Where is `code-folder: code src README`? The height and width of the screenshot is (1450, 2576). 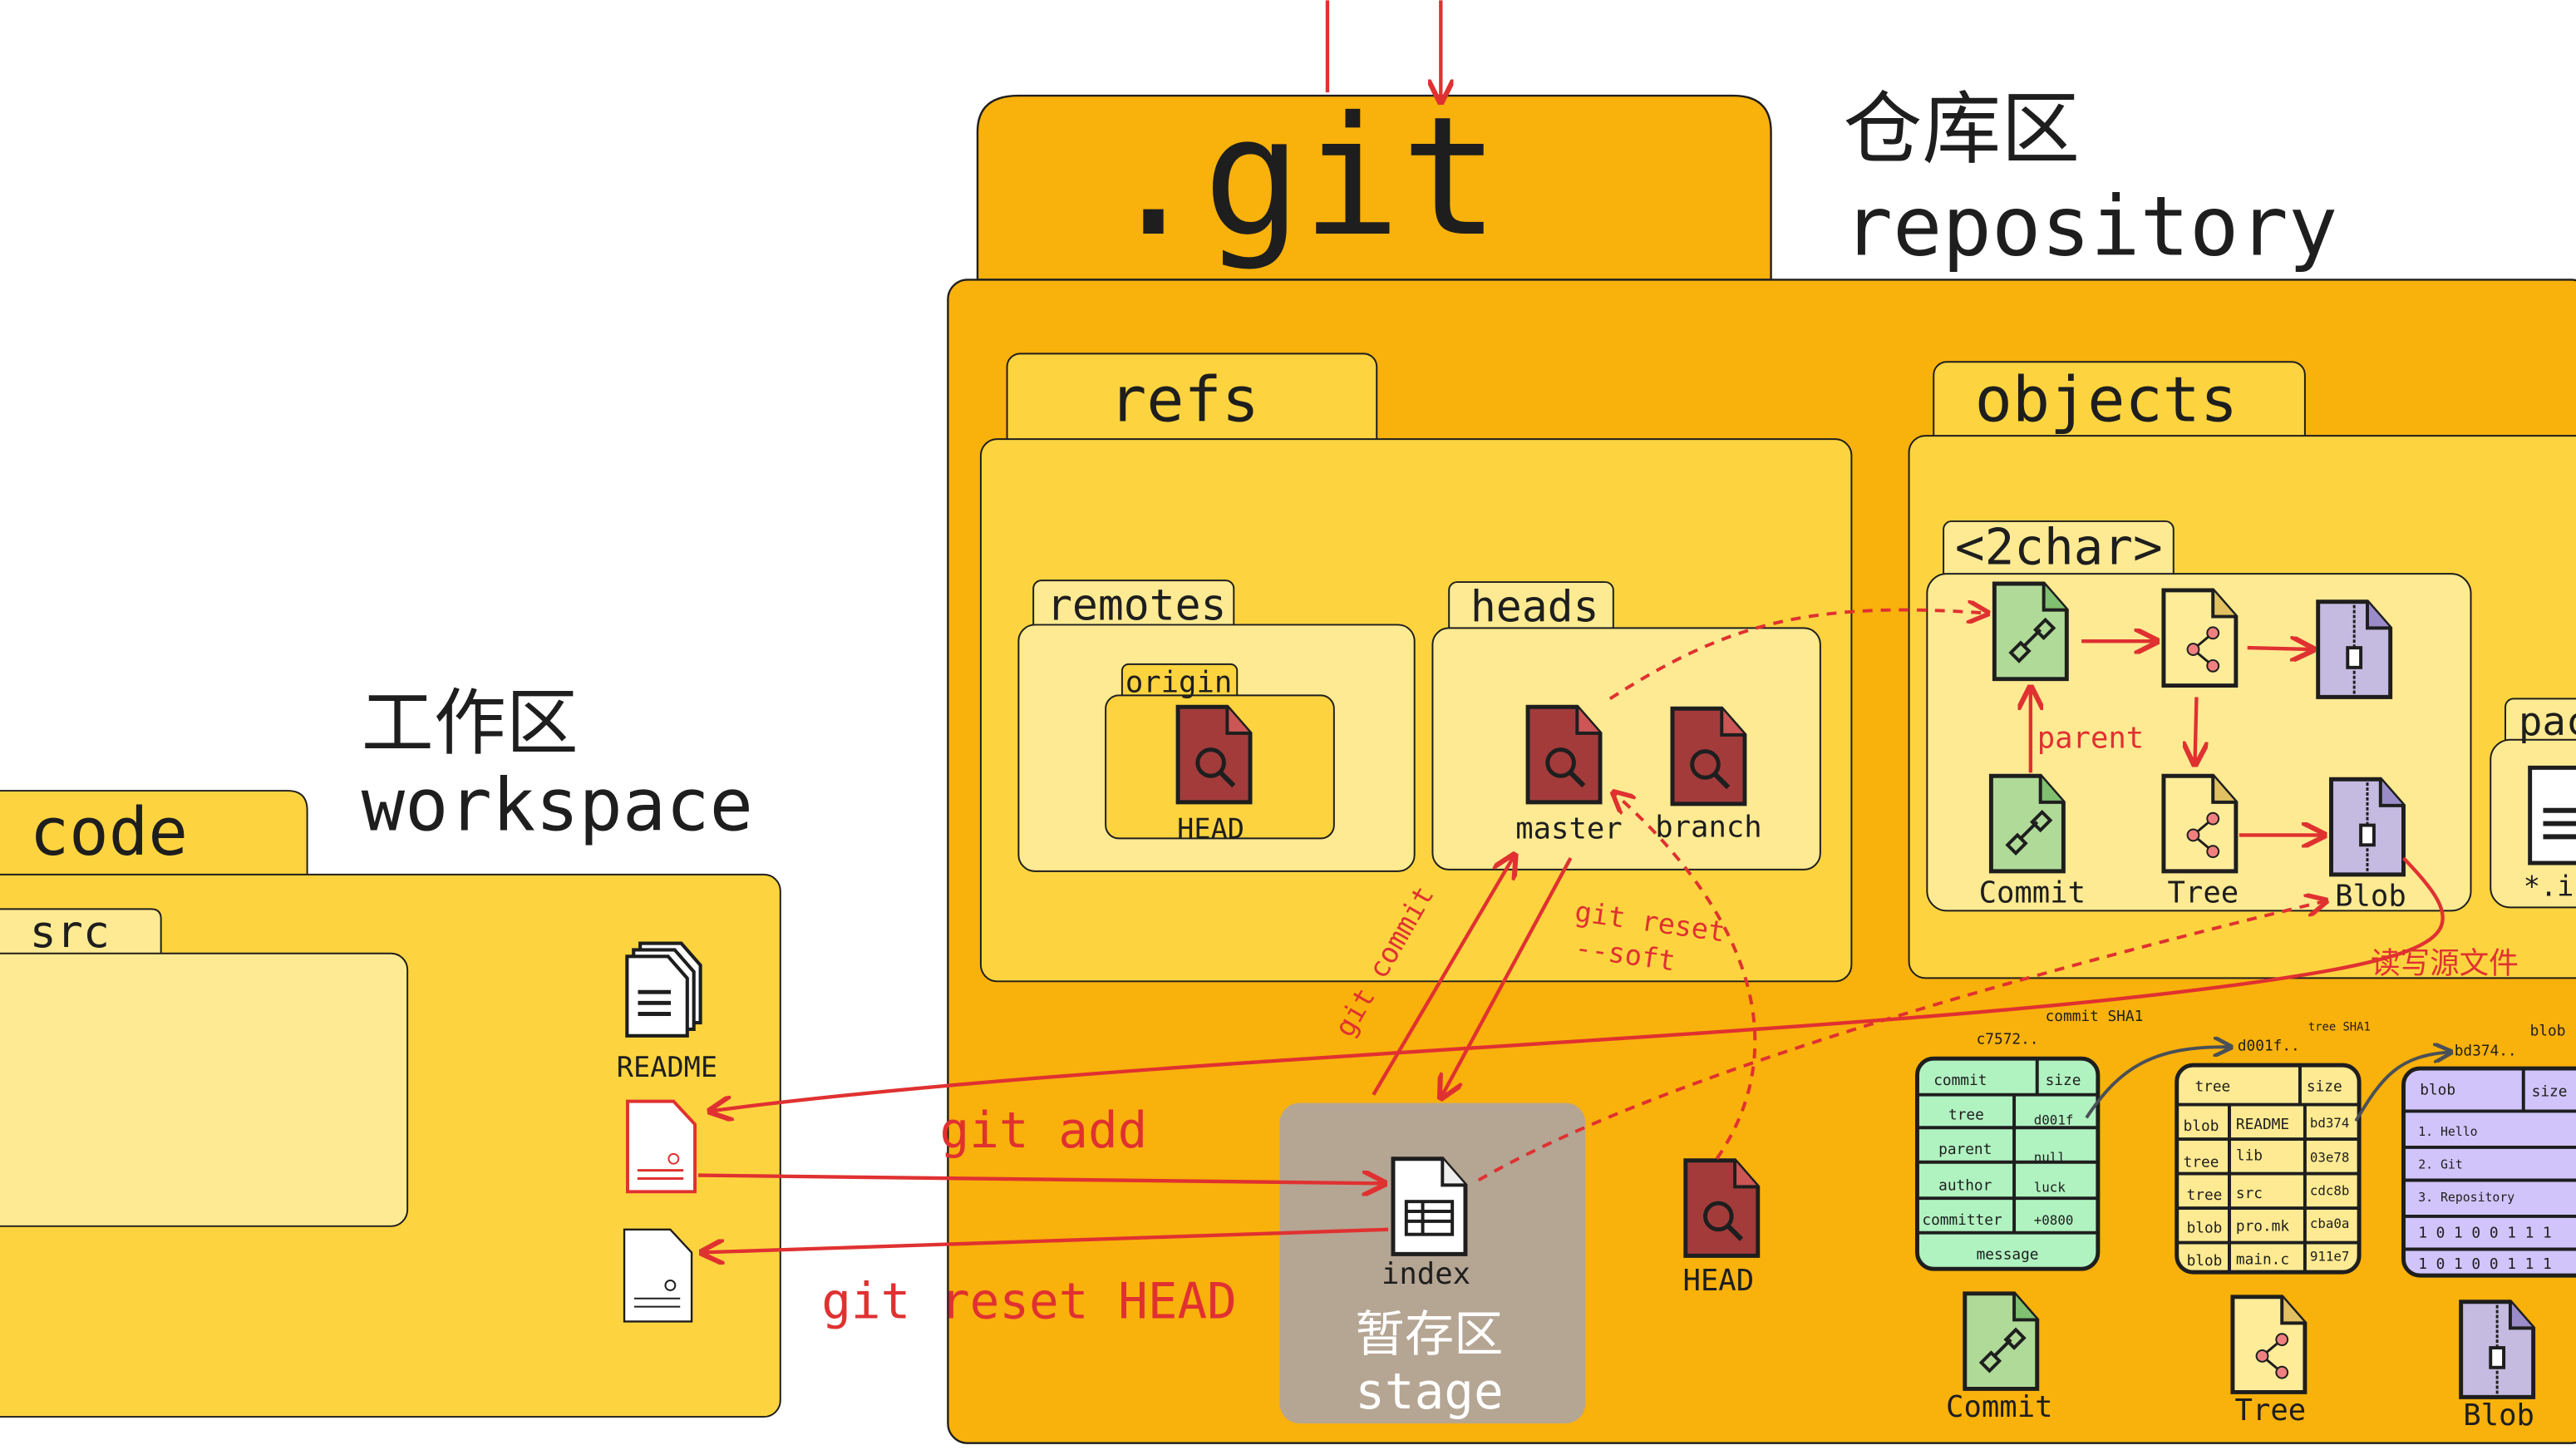
code-folder: code src README is located at coordinates (390, 1104).